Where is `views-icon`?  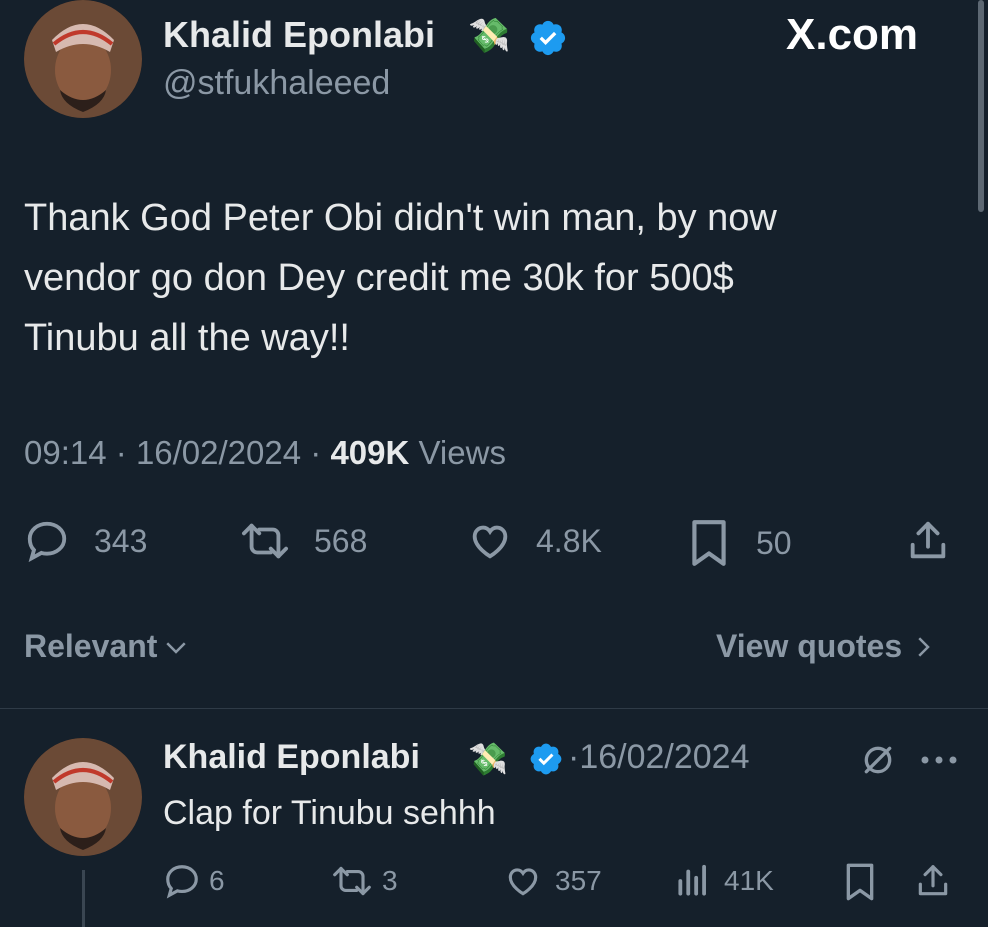
views-icon is located at coordinates (692, 880).